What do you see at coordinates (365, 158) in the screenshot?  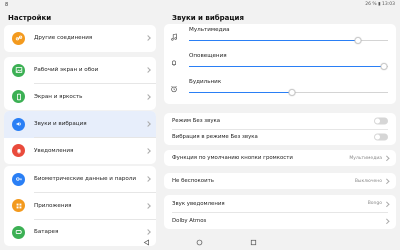 I see `row-value: Мультимедиа` at bounding box center [365, 158].